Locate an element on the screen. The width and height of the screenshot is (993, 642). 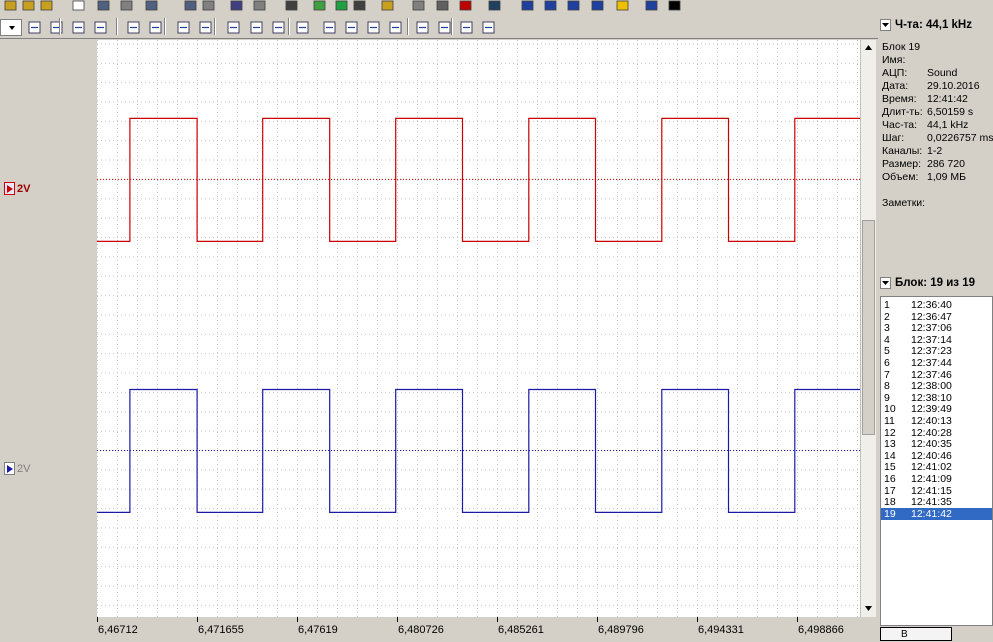
block-number: 17 is located at coordinates (890, 490).